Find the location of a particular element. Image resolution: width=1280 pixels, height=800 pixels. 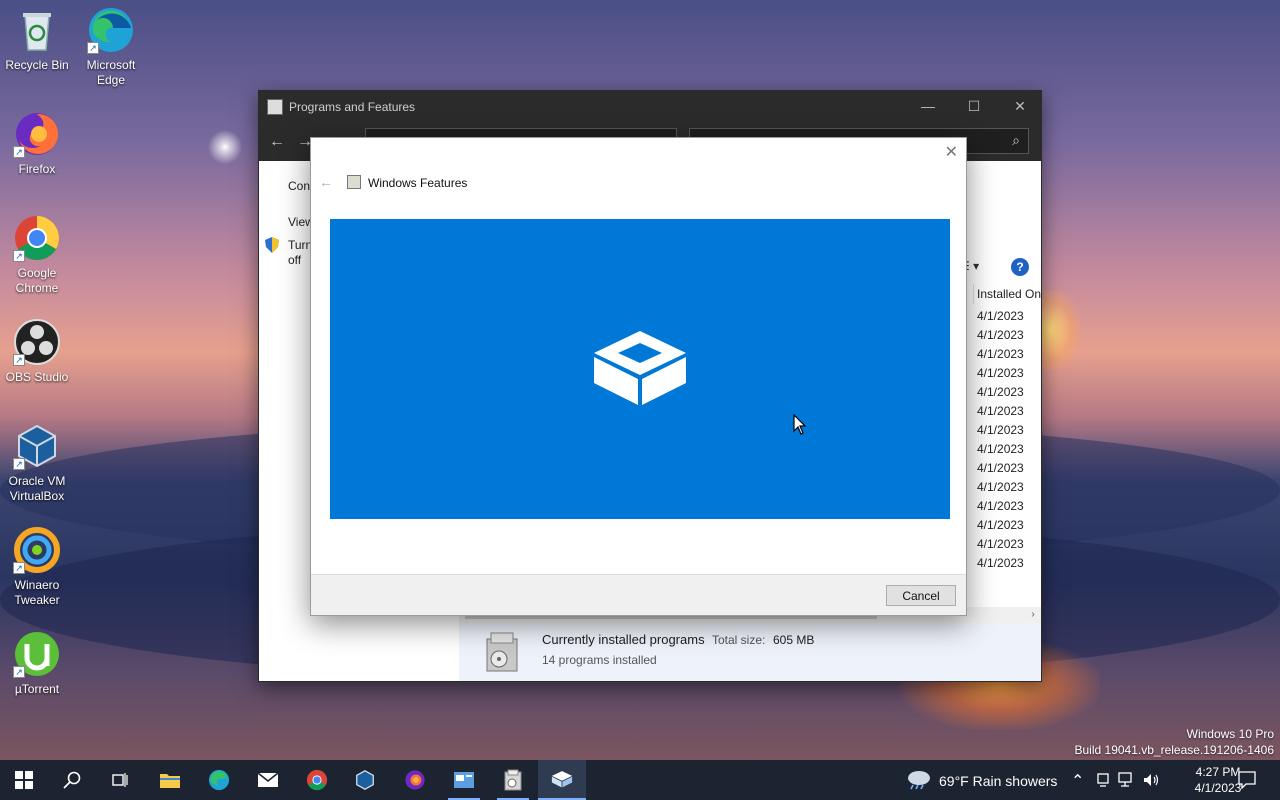

uac-shield-icon is located at coordinates (272, 245).